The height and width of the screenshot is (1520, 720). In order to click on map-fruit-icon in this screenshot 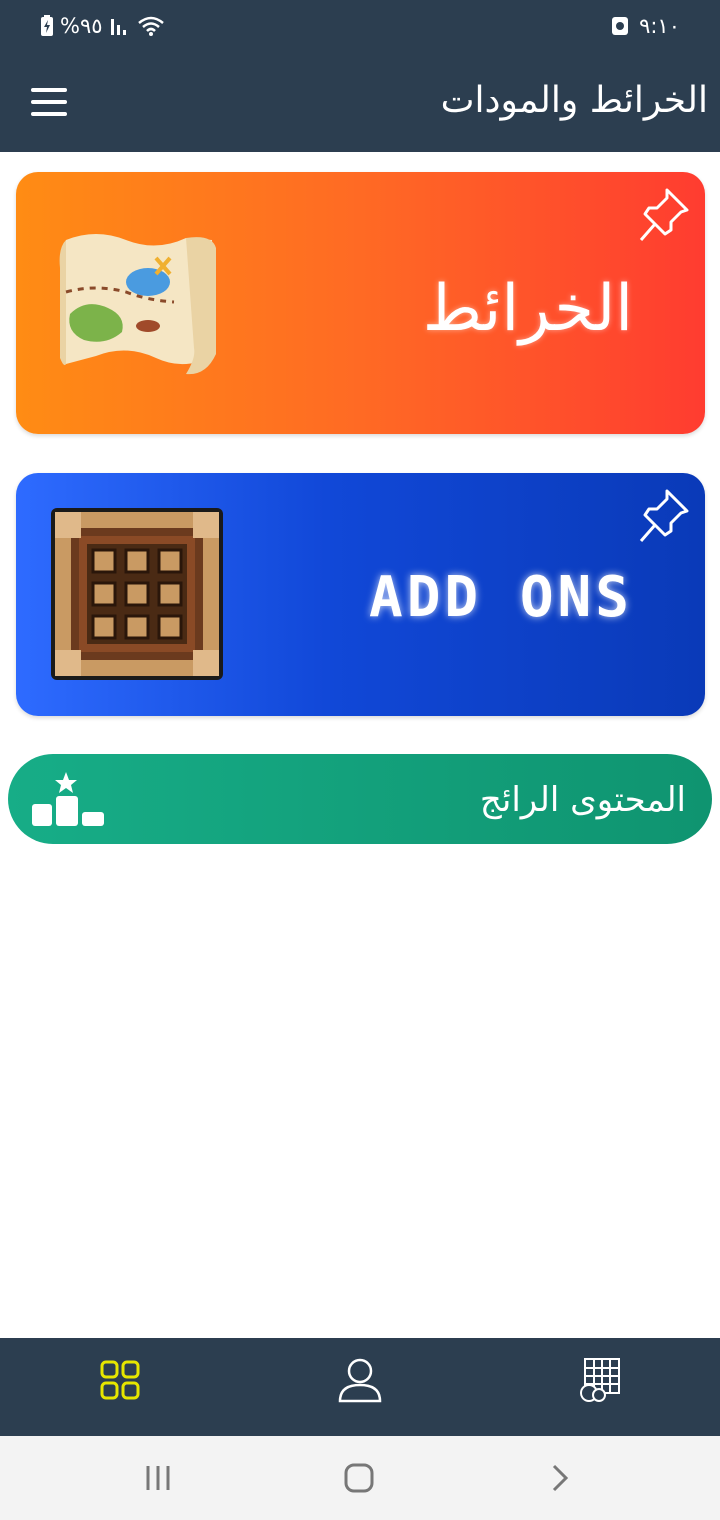, I will do `click(600, 1380)`.